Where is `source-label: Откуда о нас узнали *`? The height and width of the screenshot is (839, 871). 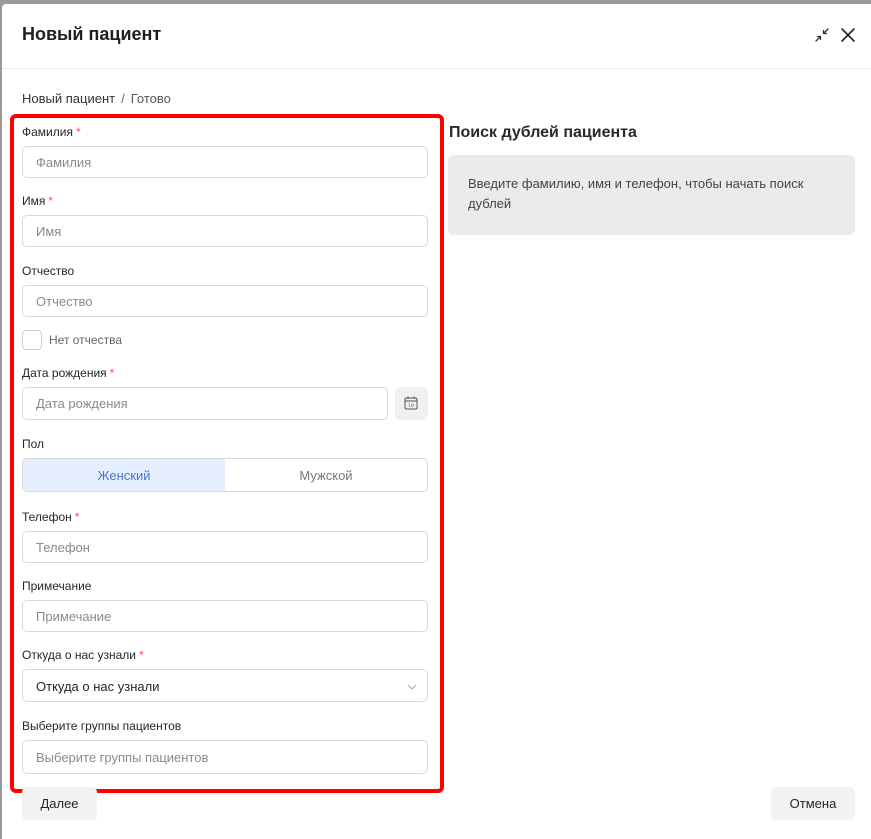
source-label: Откуда о нас узнали * is located at coordinates (83, 655).